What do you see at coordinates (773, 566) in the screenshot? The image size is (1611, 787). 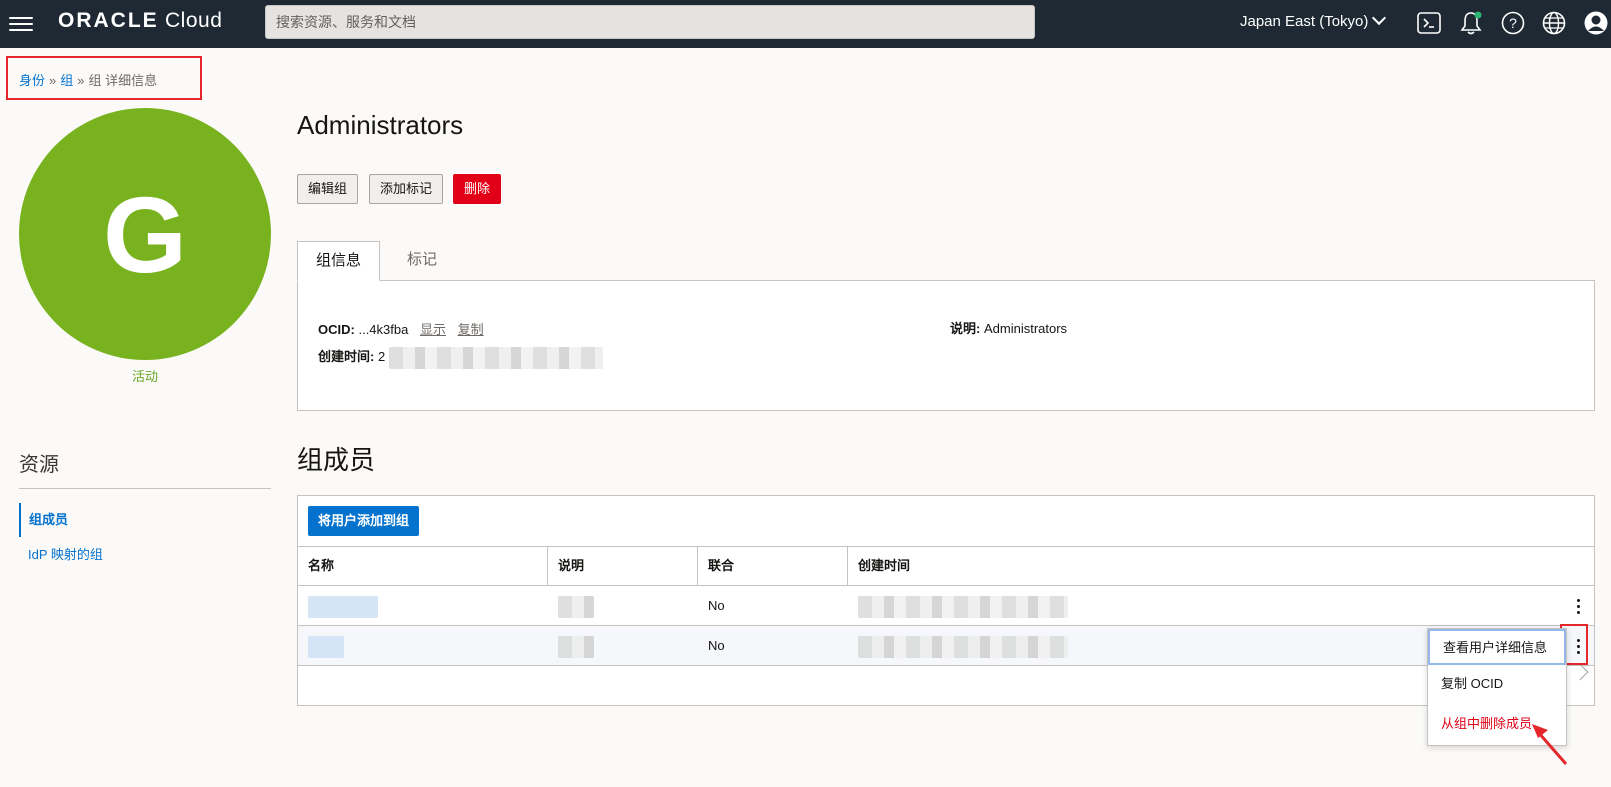 I see `column-header-federated: 联合` at bounding box center [773, 566].